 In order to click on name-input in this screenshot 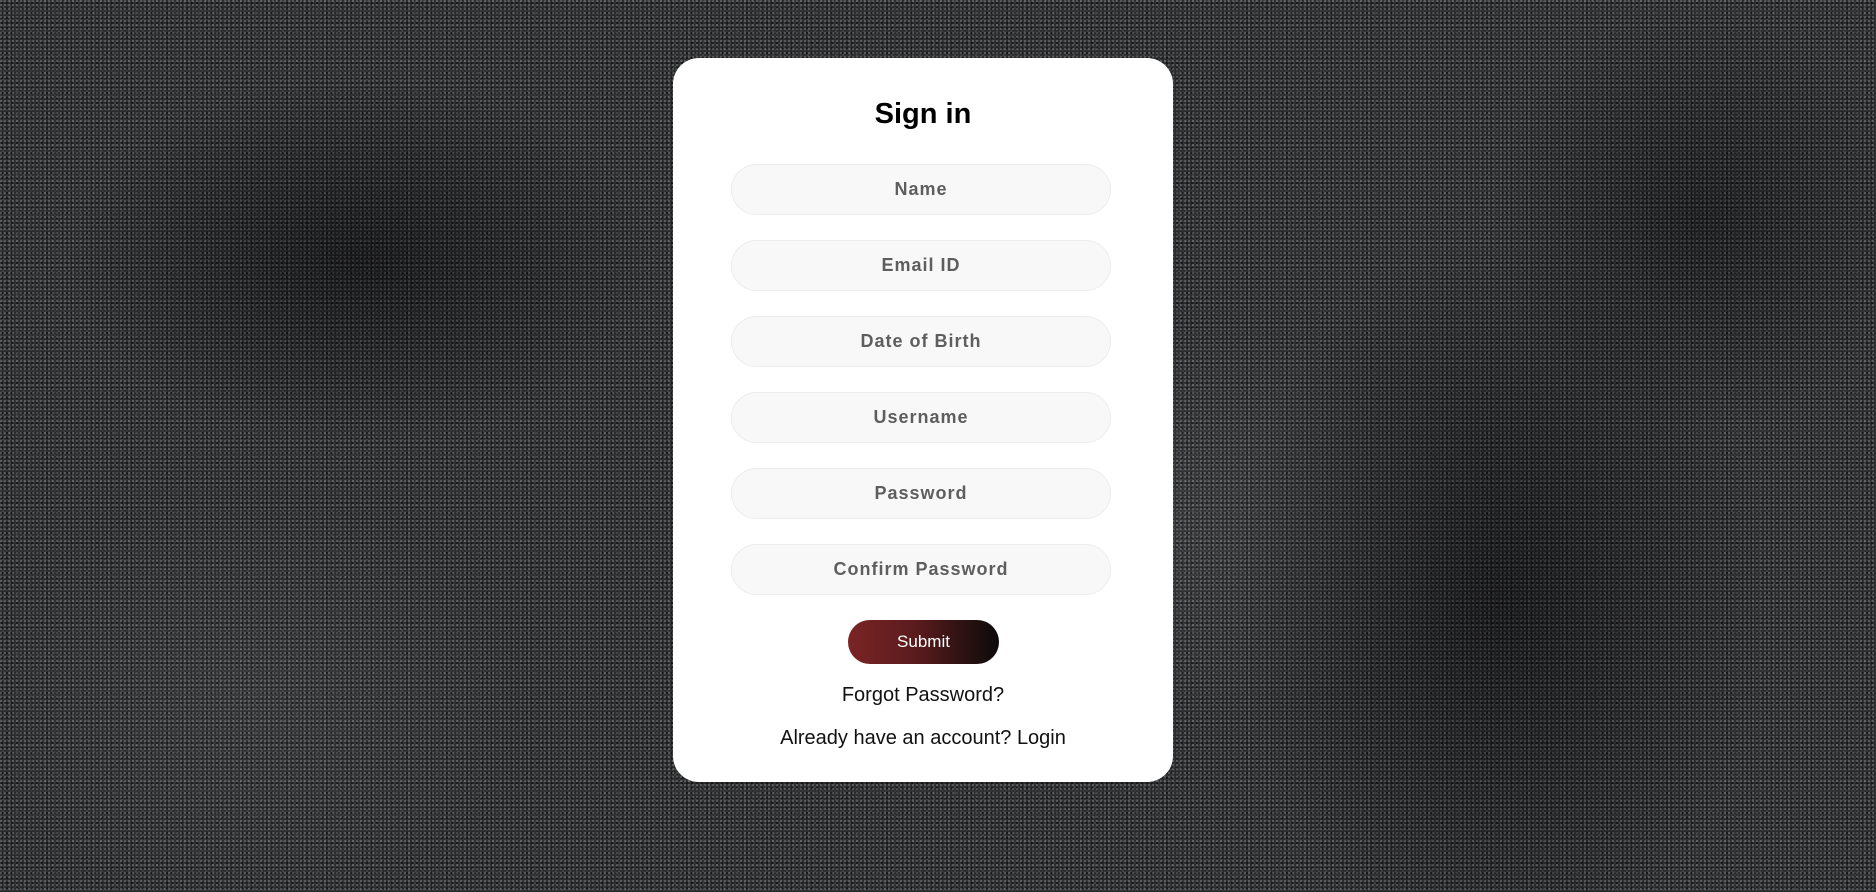, I will do `click(921, 189)`.